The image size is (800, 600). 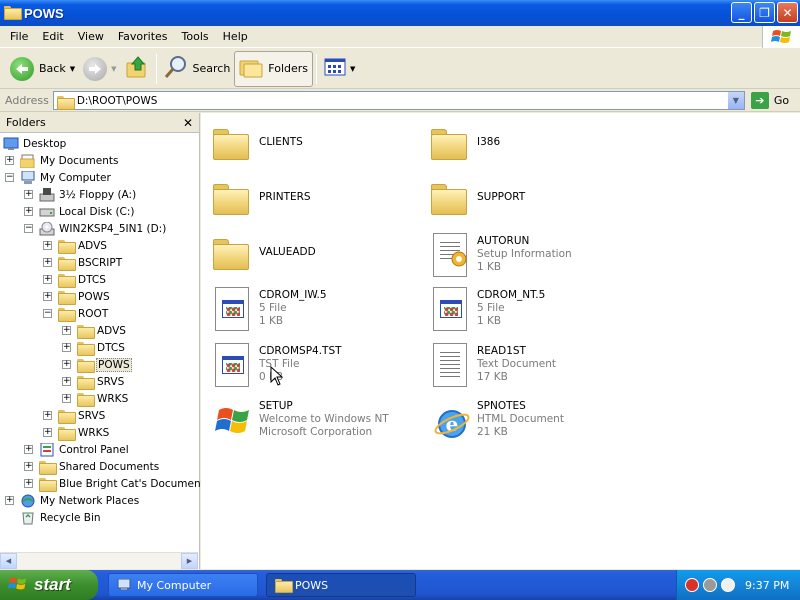 I want to click on views-button: ▼, so click(x=339, y=69).